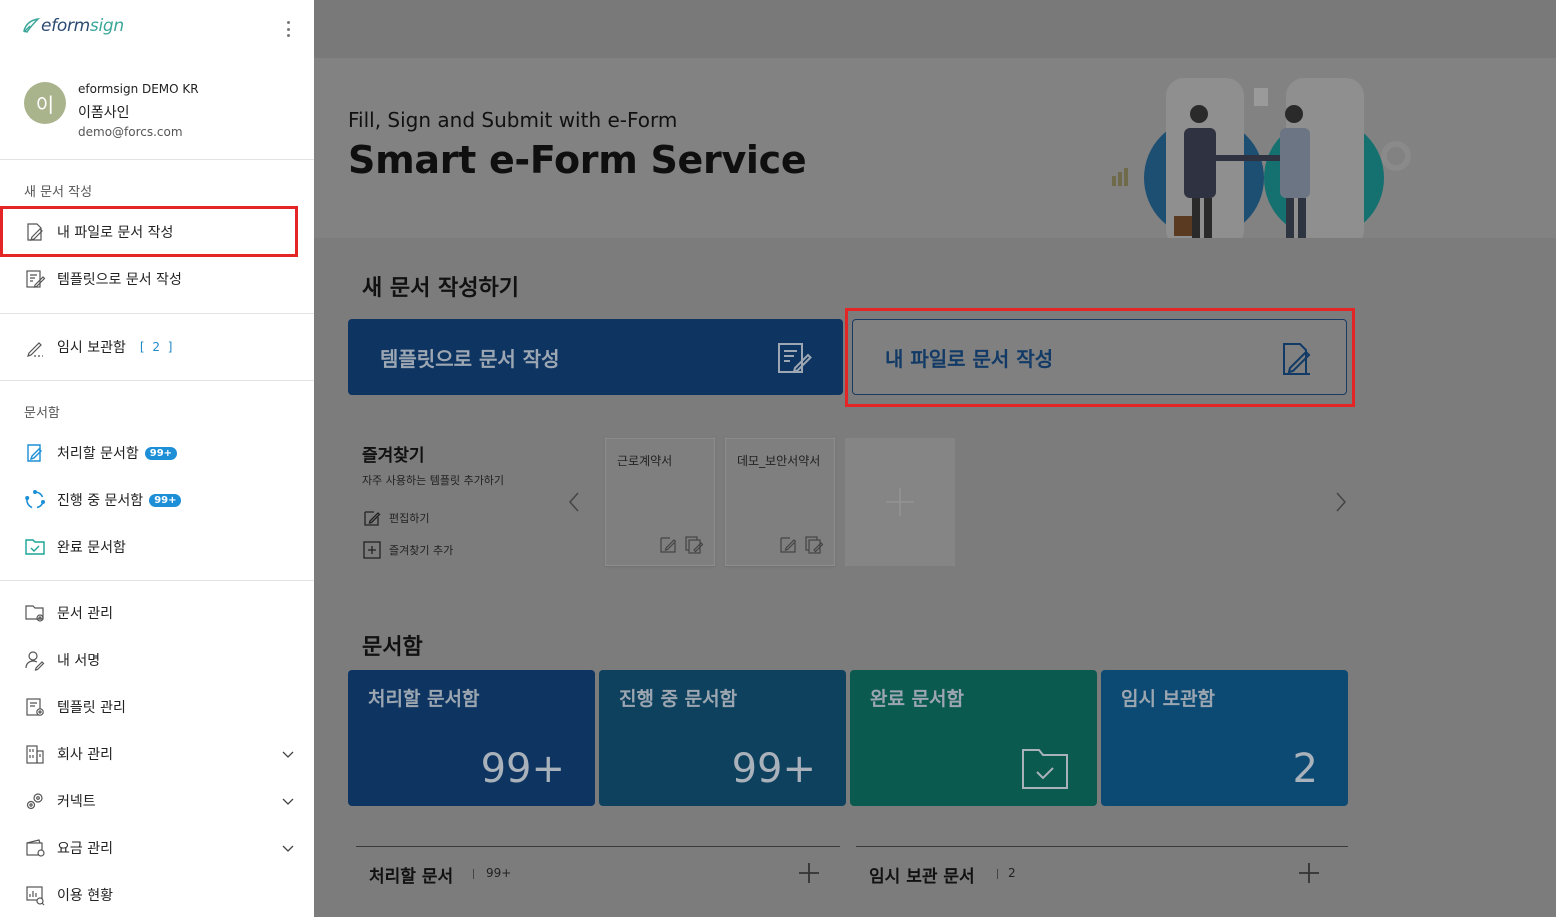 The height and width of the screenshot is (917, 1556). What do you see at coordinates (372, 550) in the screenshot?
I see `plus-square-icon` at bounding box center [372, 550].